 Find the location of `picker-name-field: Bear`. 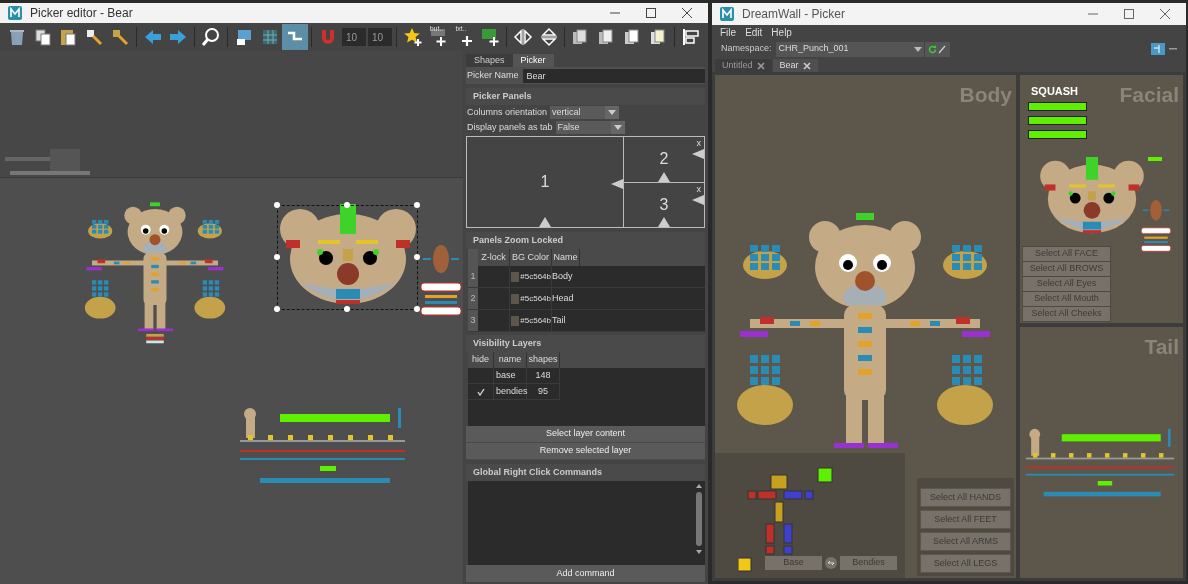

picker-name-field: Bear is located at coordinates (613, 75).